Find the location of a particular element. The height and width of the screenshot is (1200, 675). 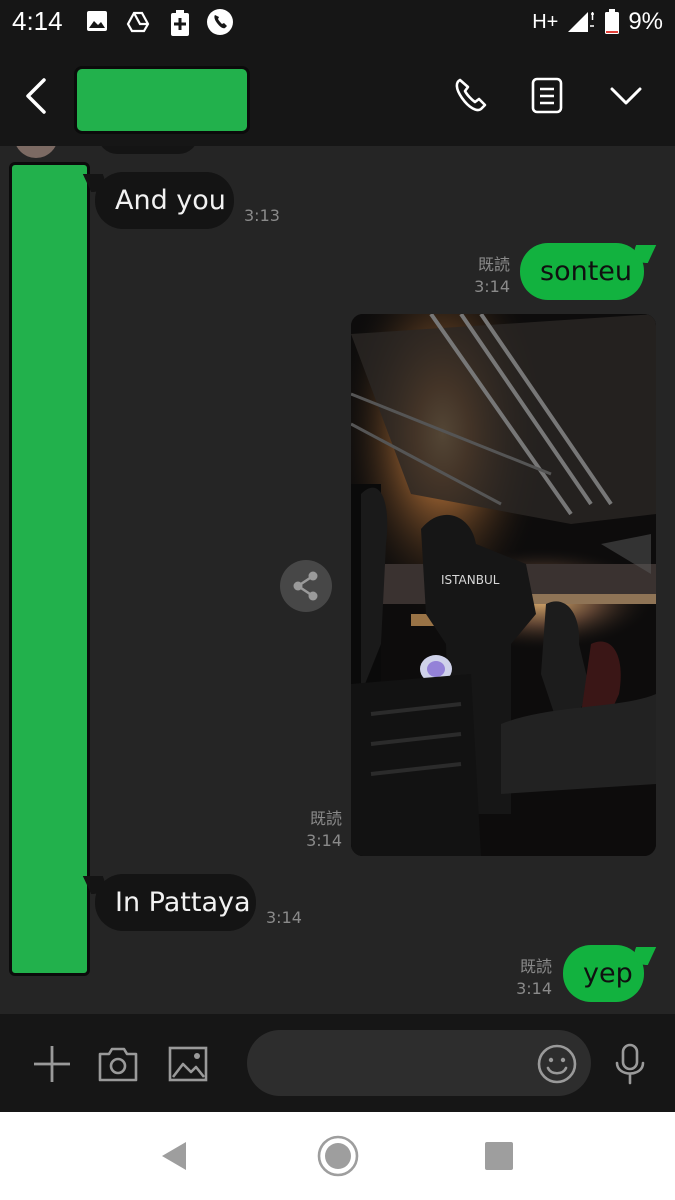

back-arrow-icon is located at coordinates (38, 96).